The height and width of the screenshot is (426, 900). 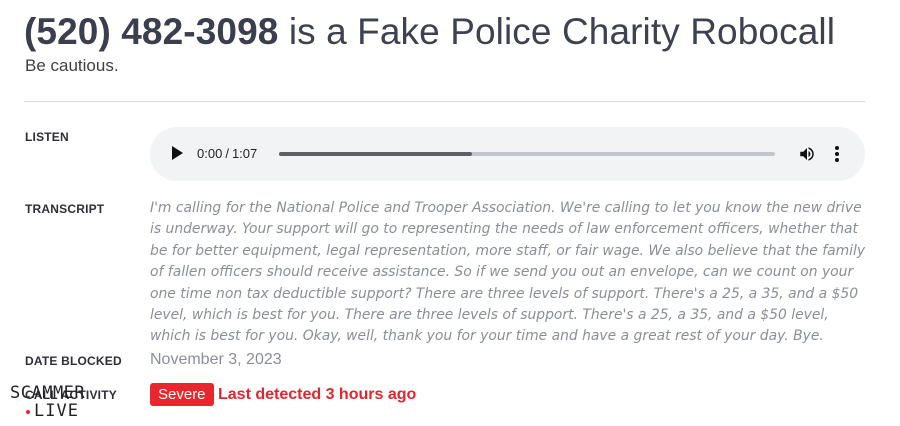 What do you see at coordinates (177, 153) in the screenshot?
I see `play-icon` at bounding box center [177, 153].